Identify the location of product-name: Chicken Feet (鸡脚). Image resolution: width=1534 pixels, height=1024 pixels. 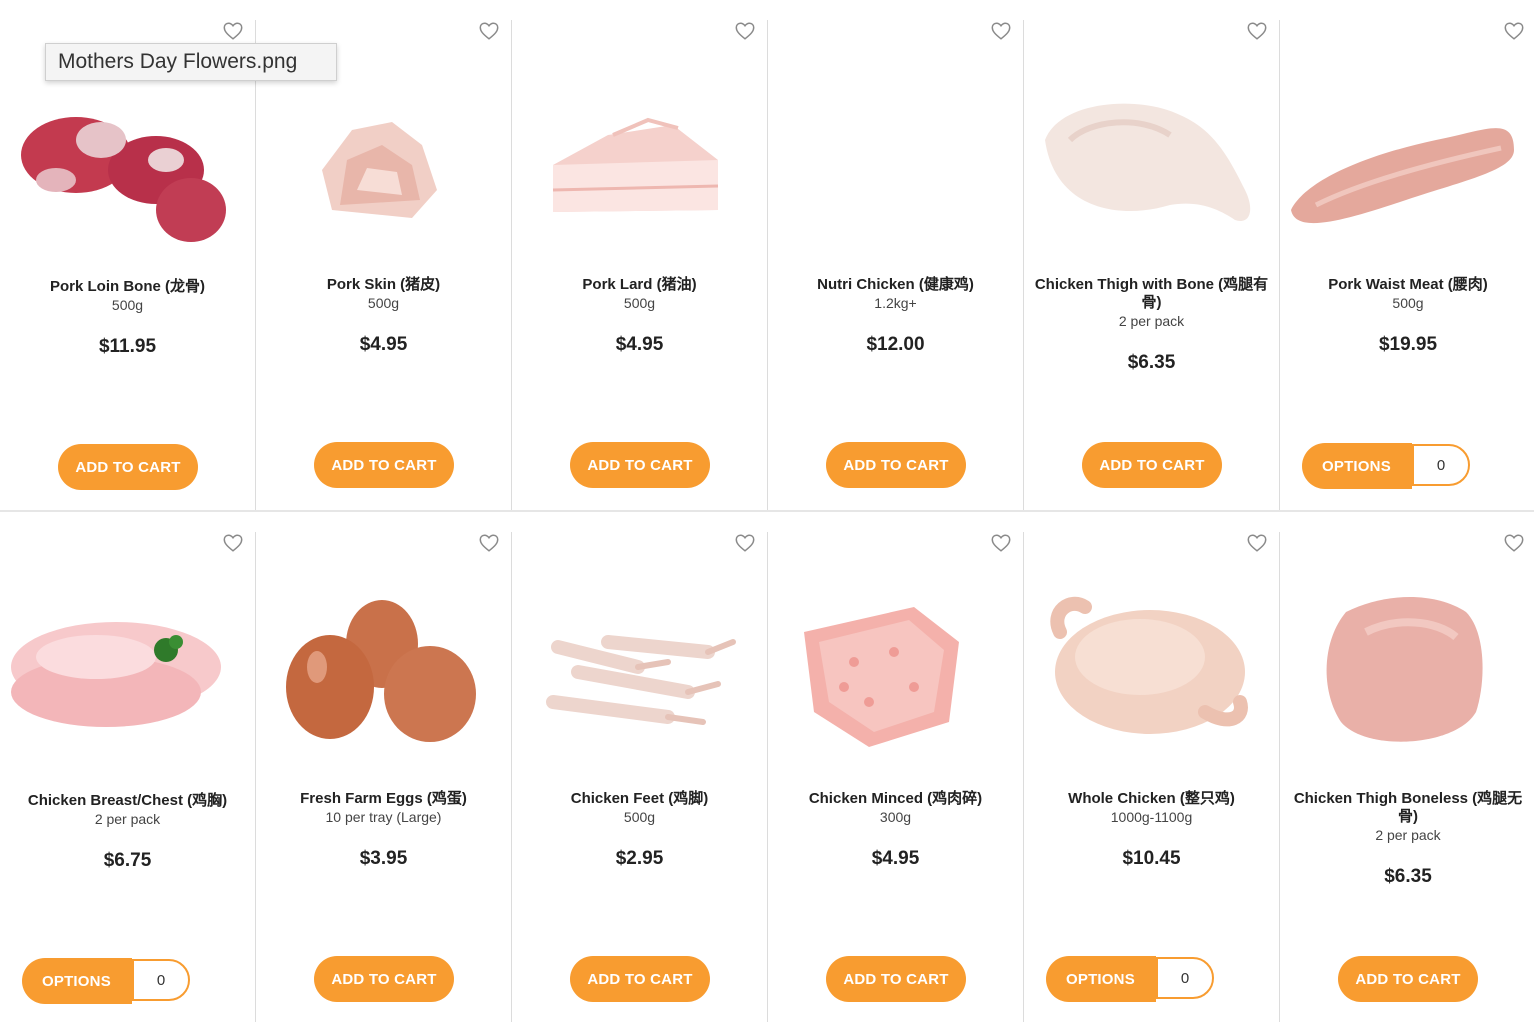
(639, 799).